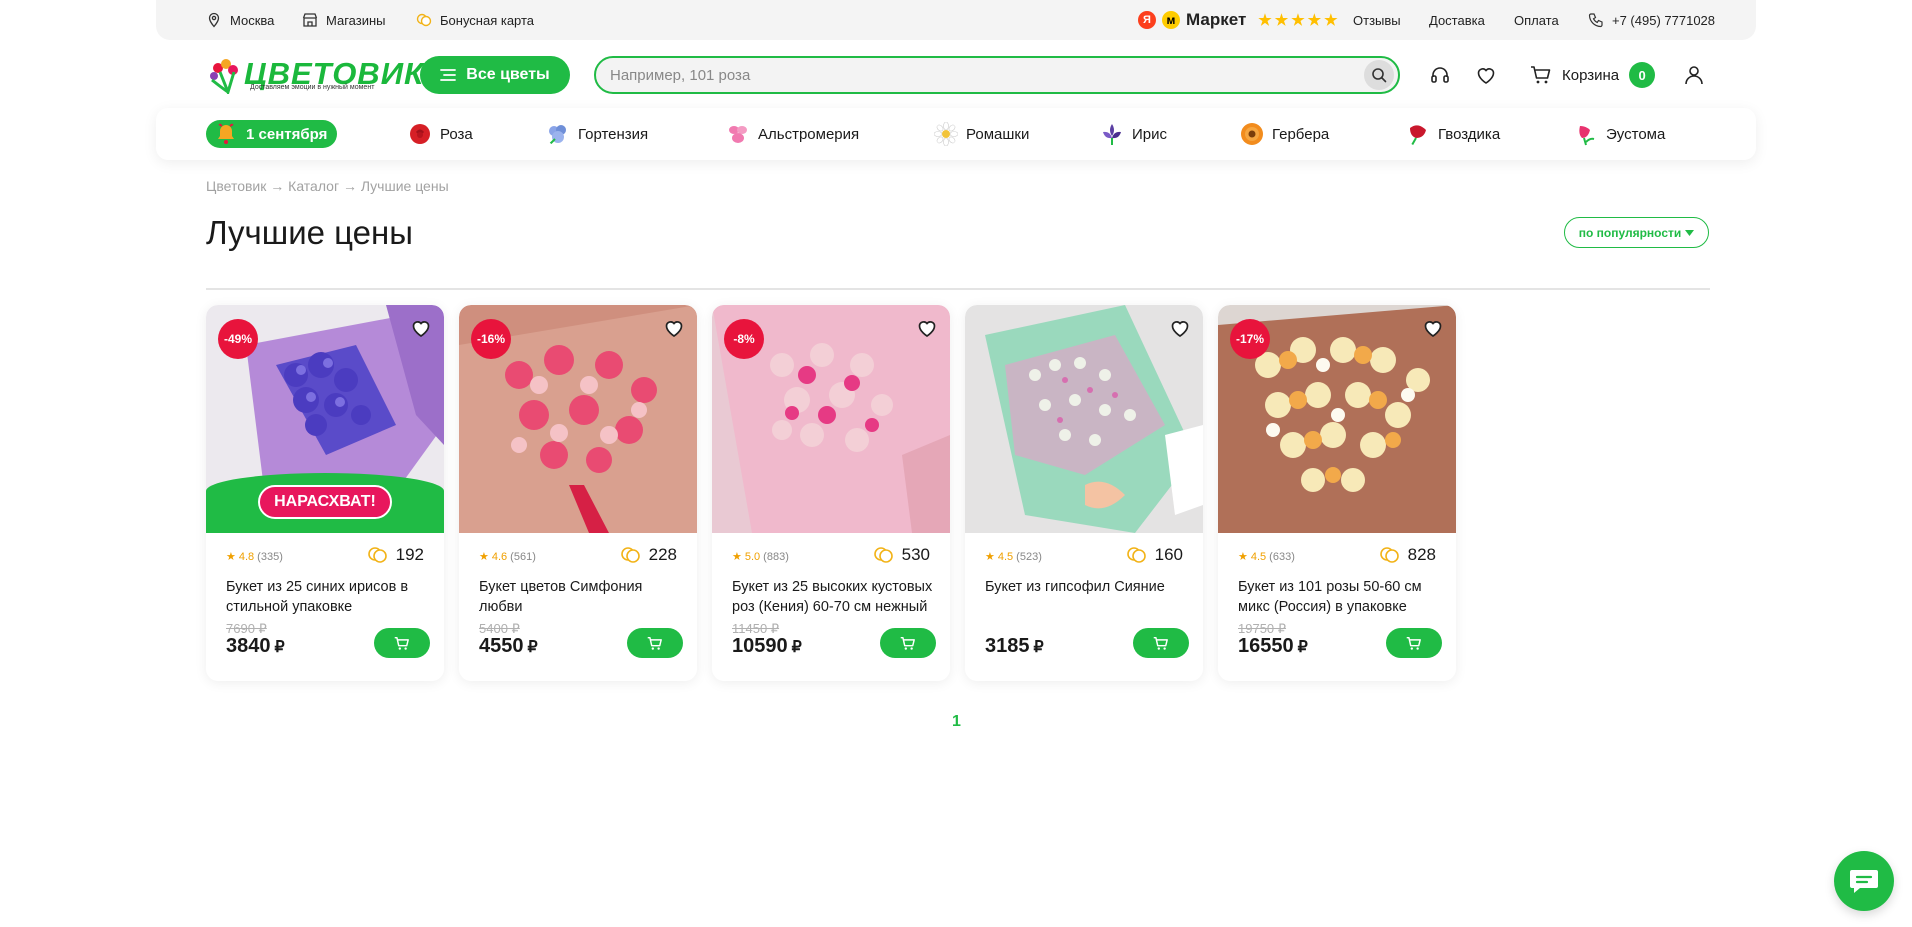 This screenshot has width=1912, height=927. What do you see at coordinates (1377, 20) in the screenshot?
I see `reviews-link: Отзывы` at bounding box center [1377, 20].